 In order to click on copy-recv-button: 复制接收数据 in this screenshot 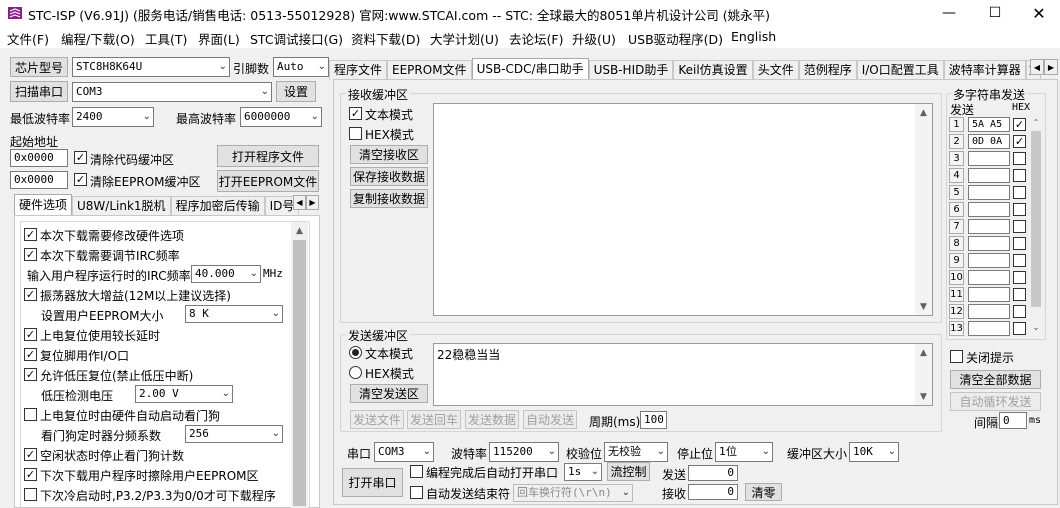, I will do `click(389, 198)`.